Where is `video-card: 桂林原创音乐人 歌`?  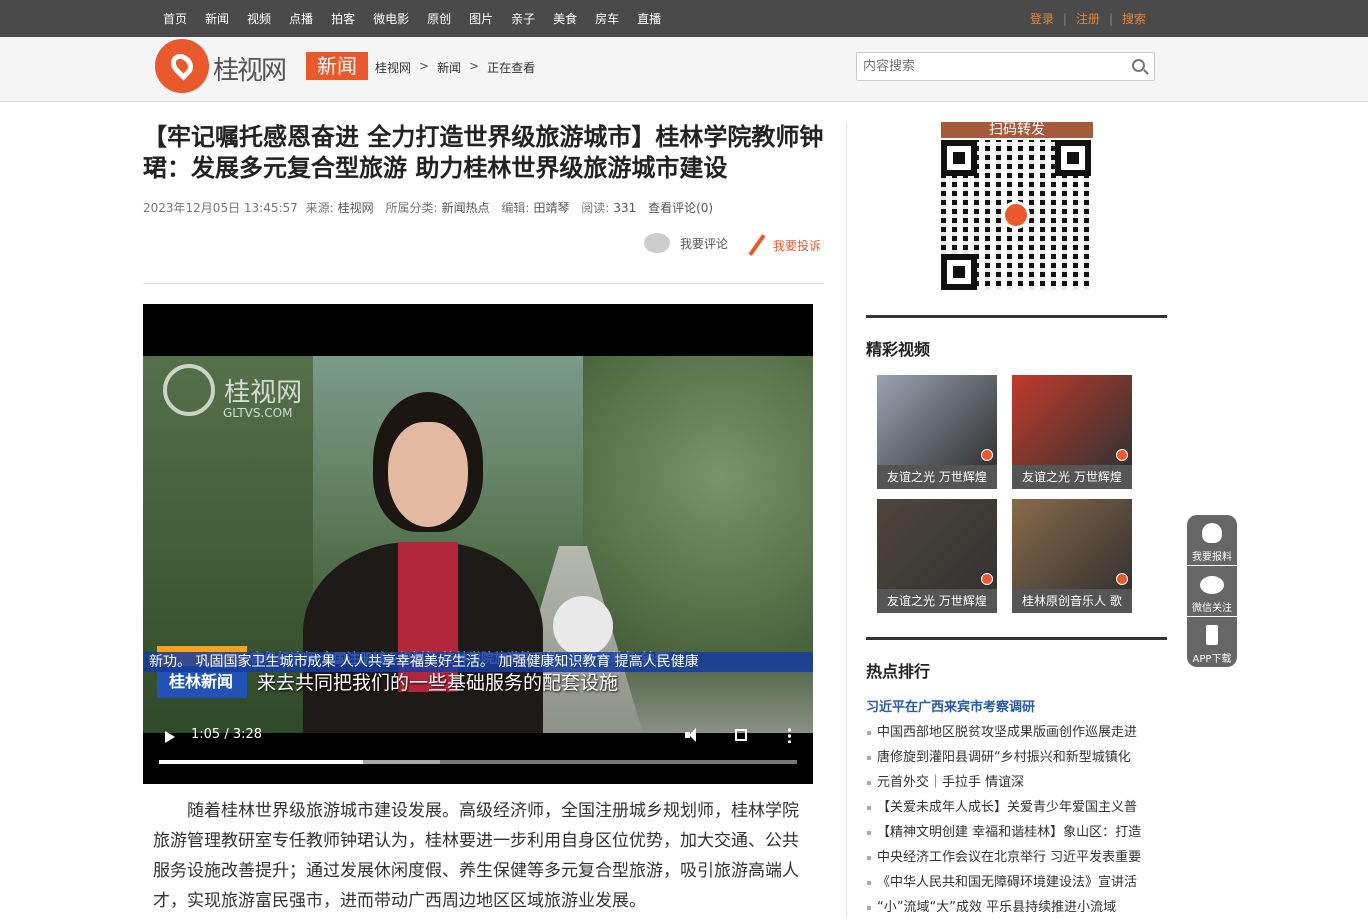
video-card: 桂林原创音乐人 歌 is located at coordinates (1072, 556).